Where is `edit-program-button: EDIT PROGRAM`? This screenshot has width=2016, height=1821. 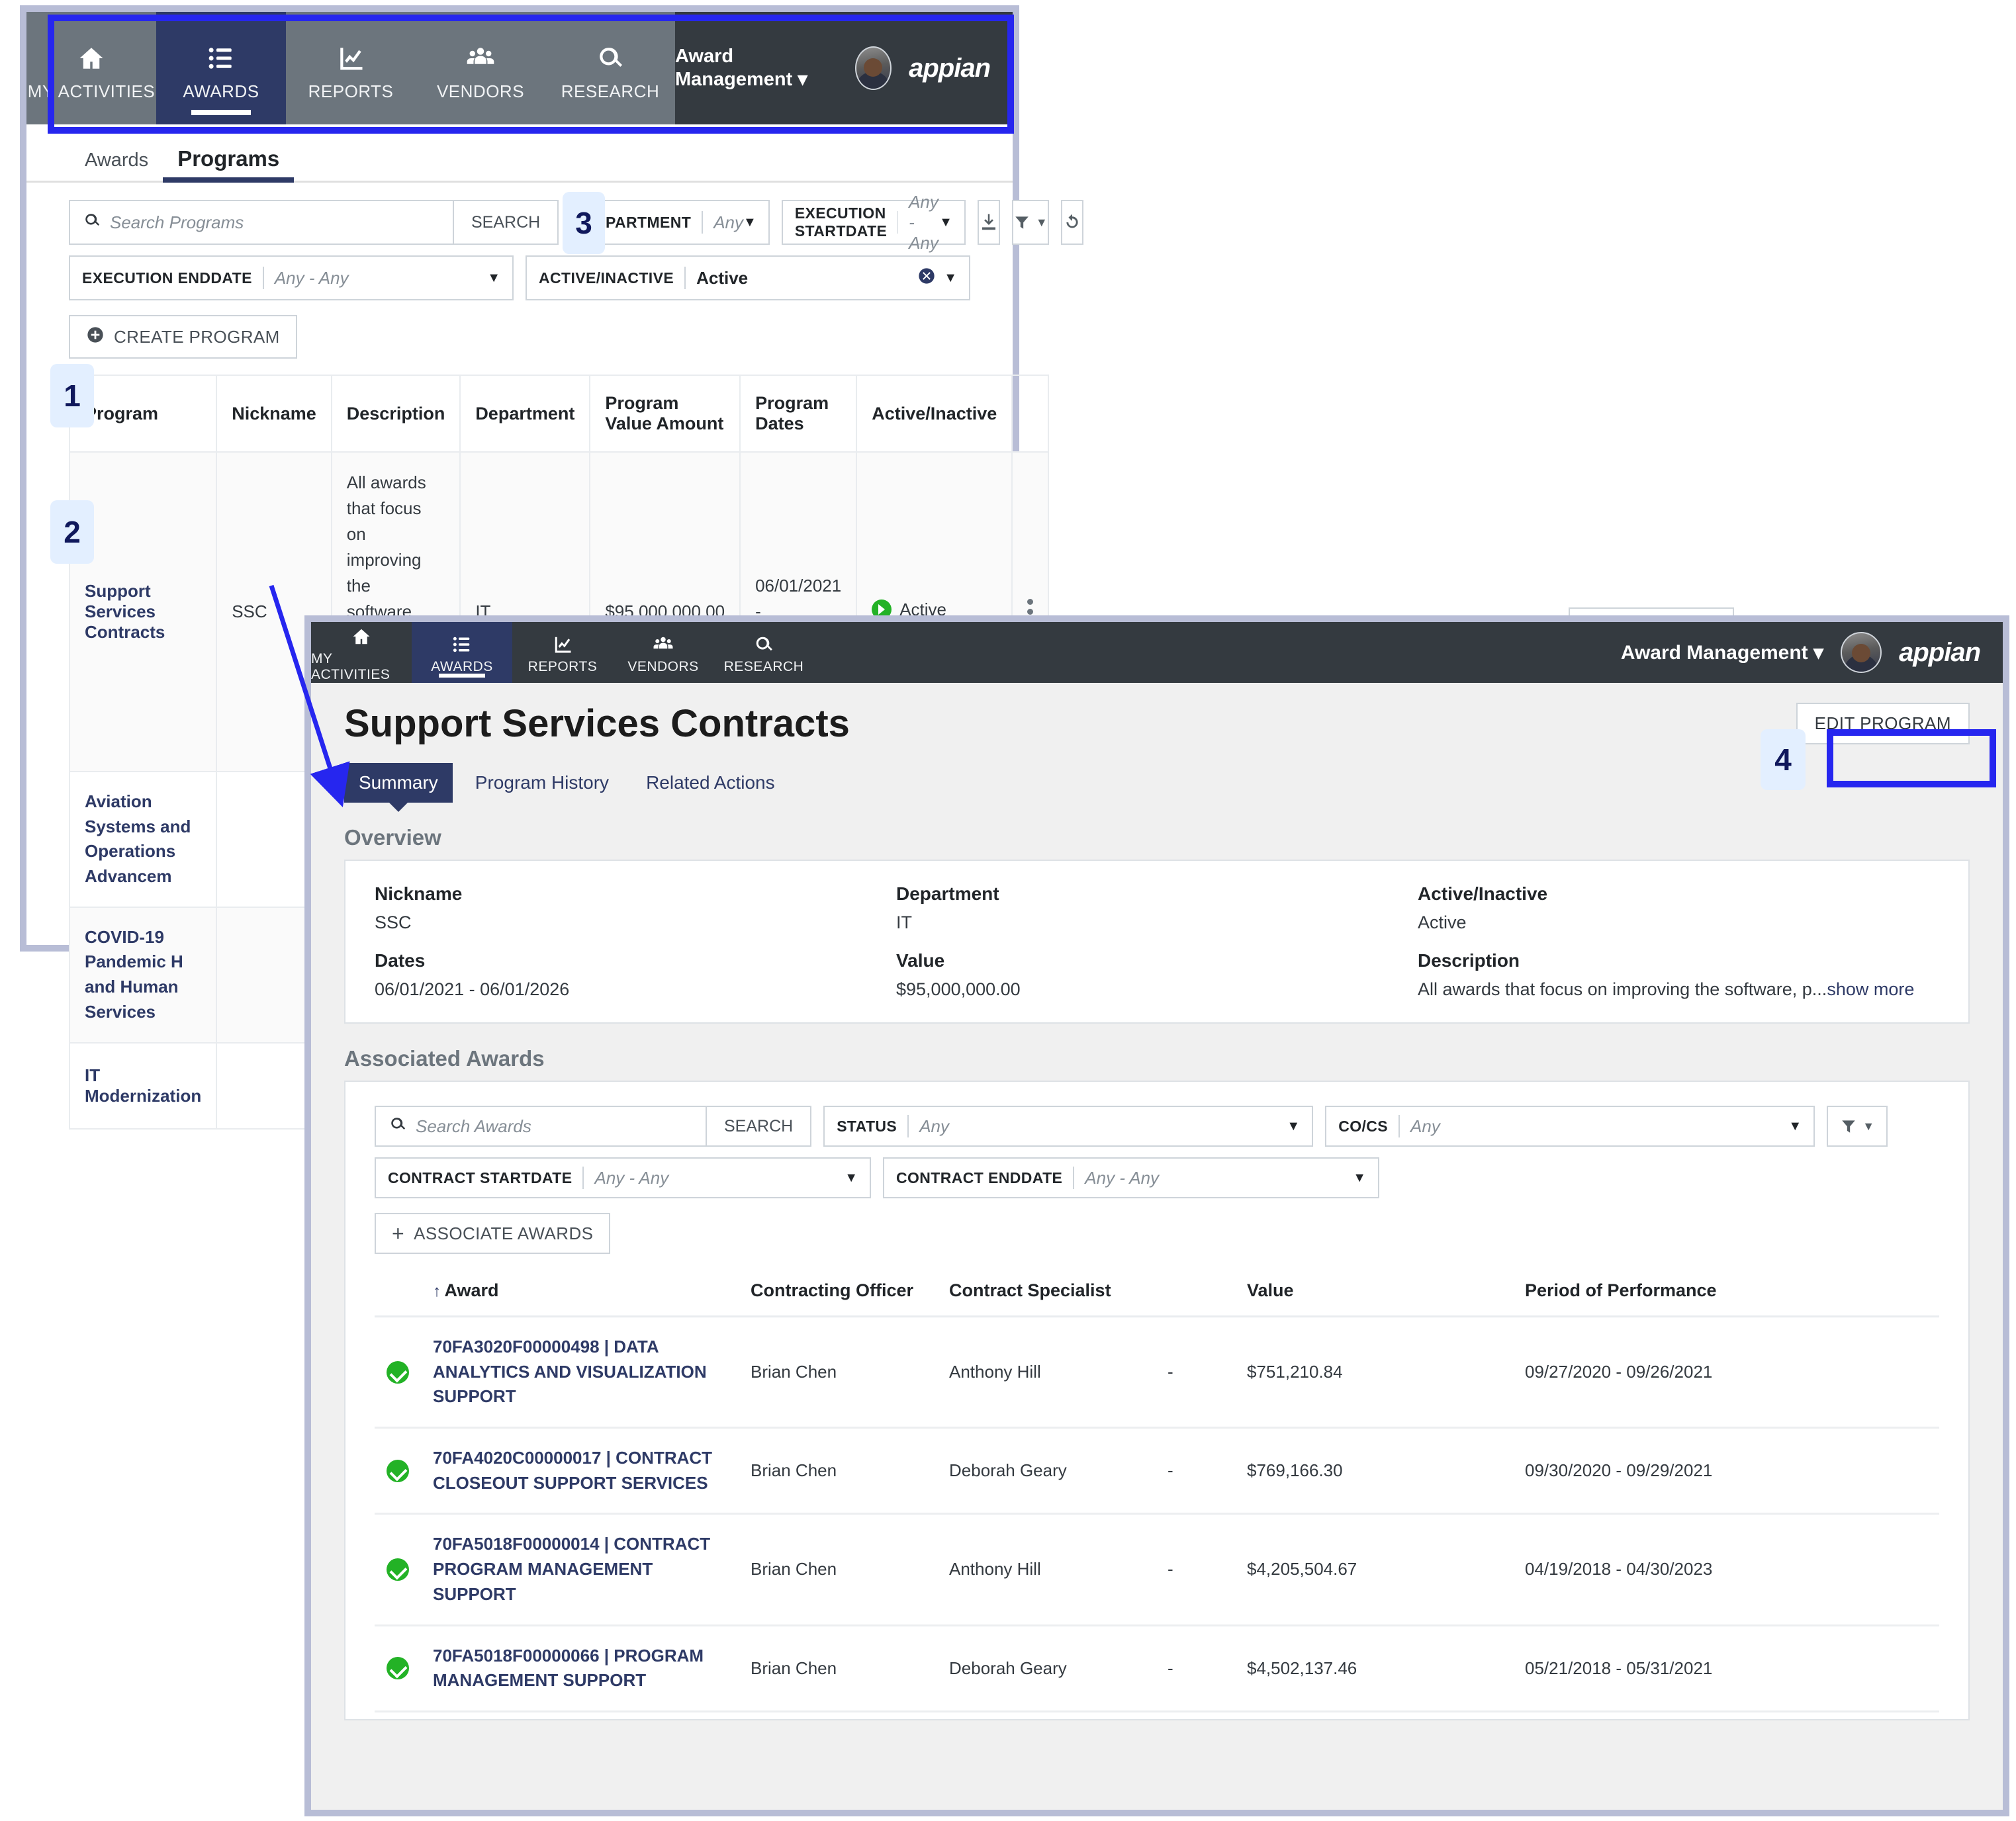
edit-program-button: EDIT PROGRAM is located at coordinates (1883, 723).